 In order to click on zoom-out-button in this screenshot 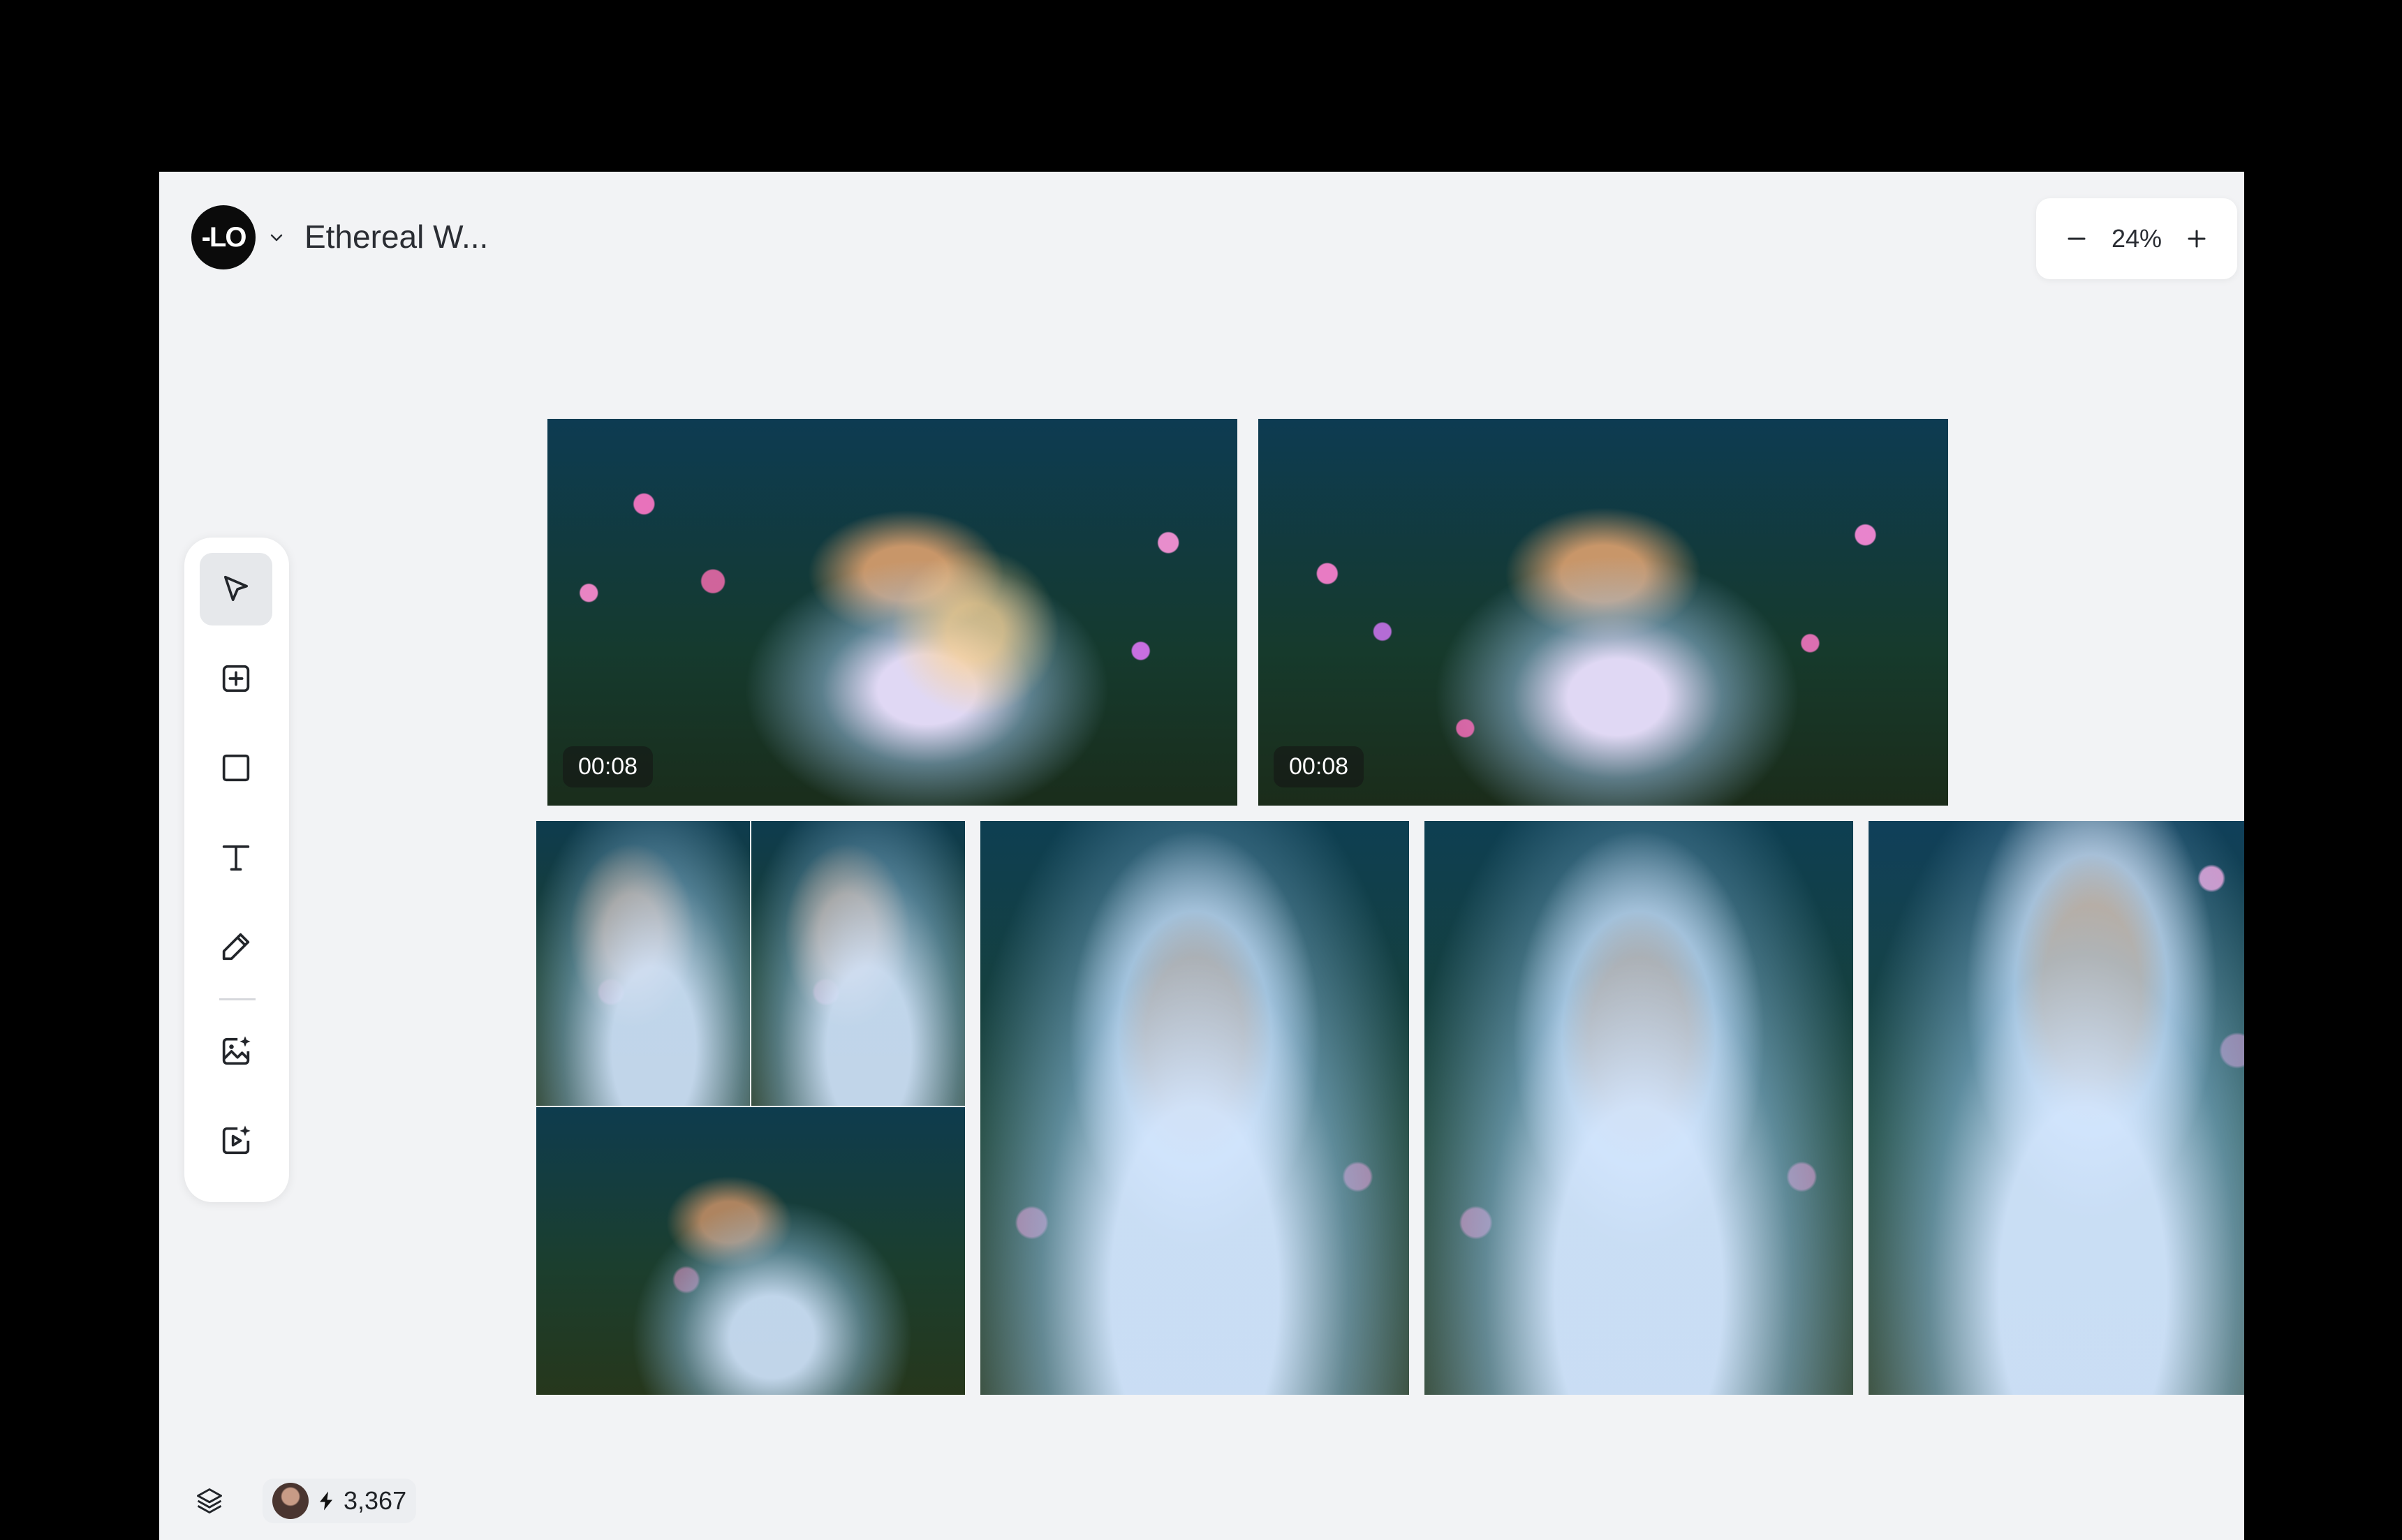, I will do `click(2076, 239)`.